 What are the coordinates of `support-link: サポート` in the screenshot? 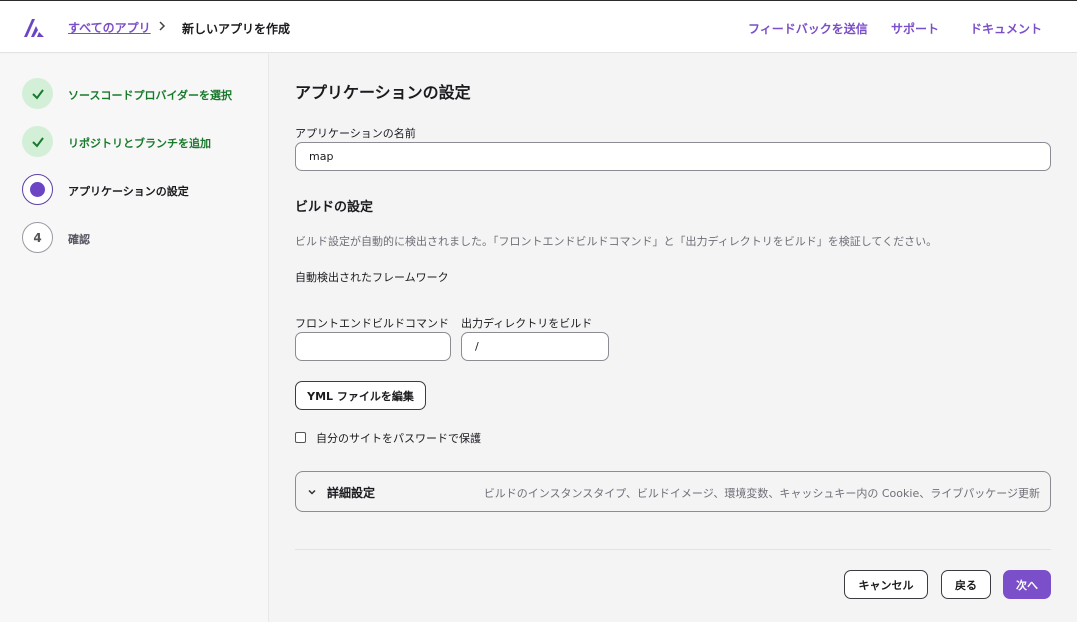 It's located at (915, 28).